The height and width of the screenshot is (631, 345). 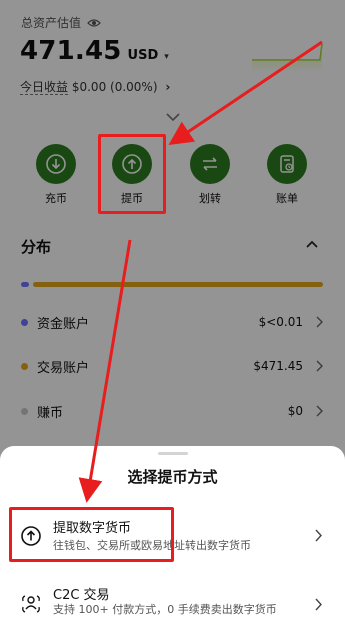 I want to click on account-name: 赚币, so click(x=50, y=413).